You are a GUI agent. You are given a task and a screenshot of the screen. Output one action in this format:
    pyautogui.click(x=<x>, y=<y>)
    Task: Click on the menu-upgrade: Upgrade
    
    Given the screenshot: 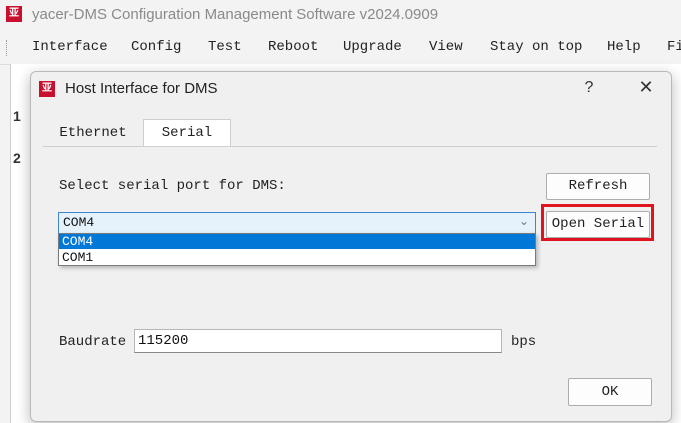 What is the action you would take?
    pyautogui.click(x=372, y=47)
    